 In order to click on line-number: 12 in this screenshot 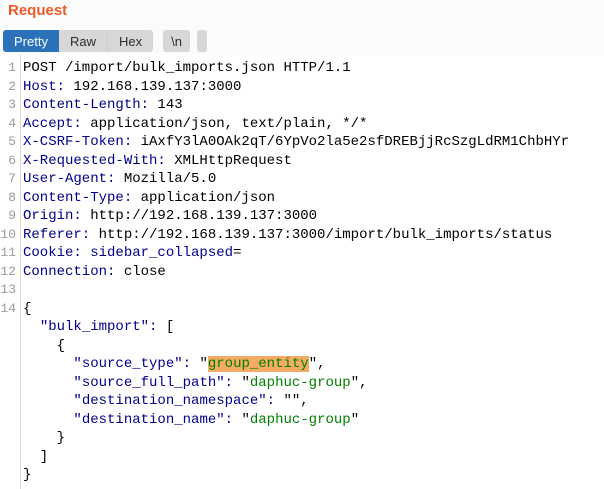, I will do `click(8, 271)`.